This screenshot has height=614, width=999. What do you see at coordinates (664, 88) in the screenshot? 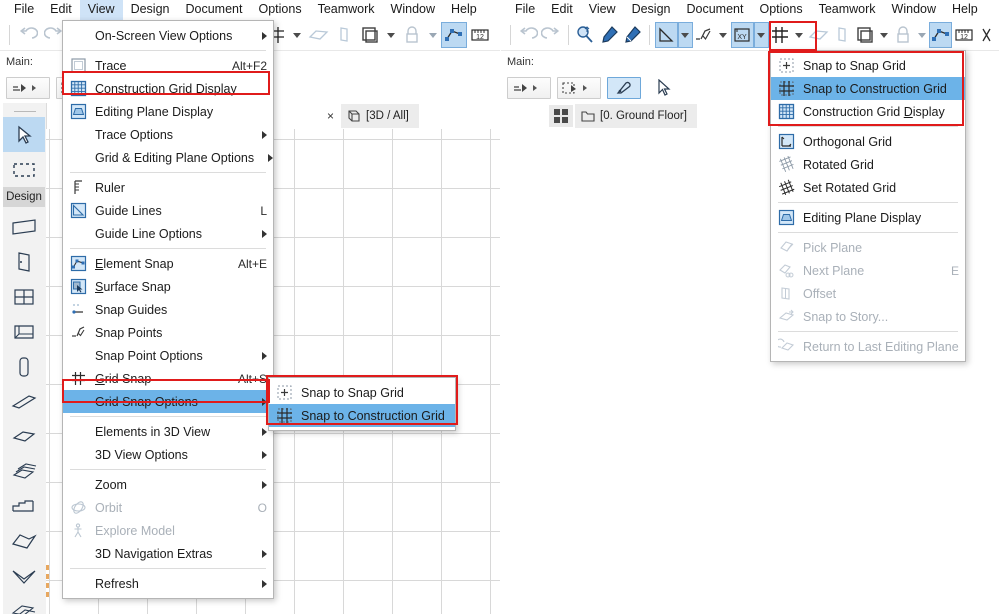
I see `arrow-pointer-button` at bounding box center [664, 88].